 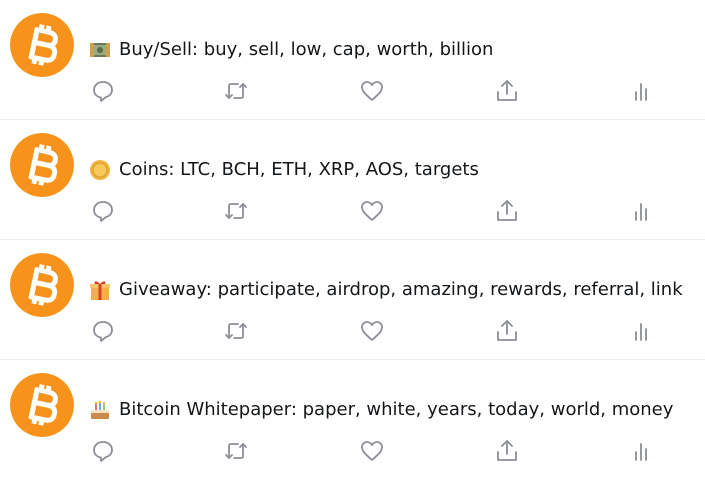 I want to click on gift-emoji-icon, so click(x=100, y=290).